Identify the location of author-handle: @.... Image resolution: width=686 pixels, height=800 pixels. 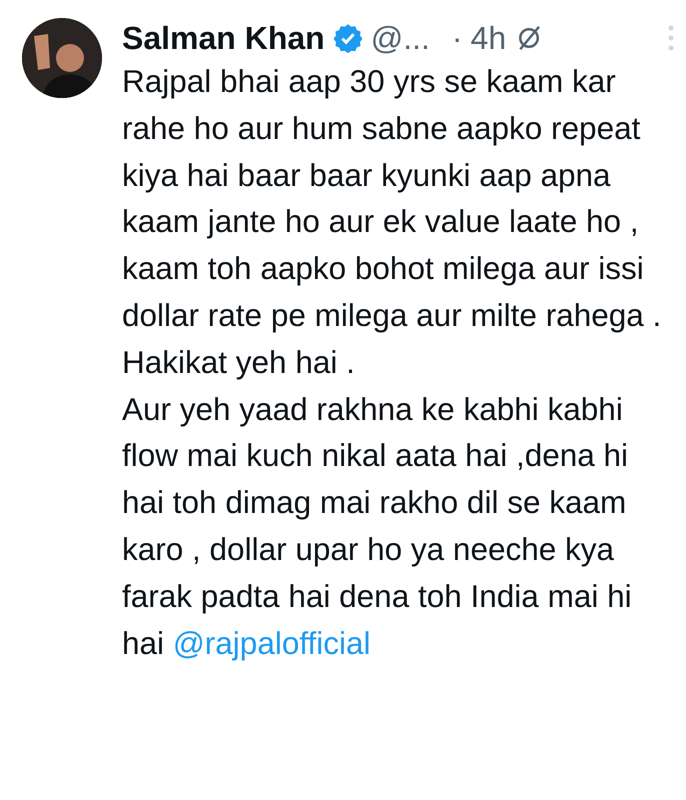
(400, 38).